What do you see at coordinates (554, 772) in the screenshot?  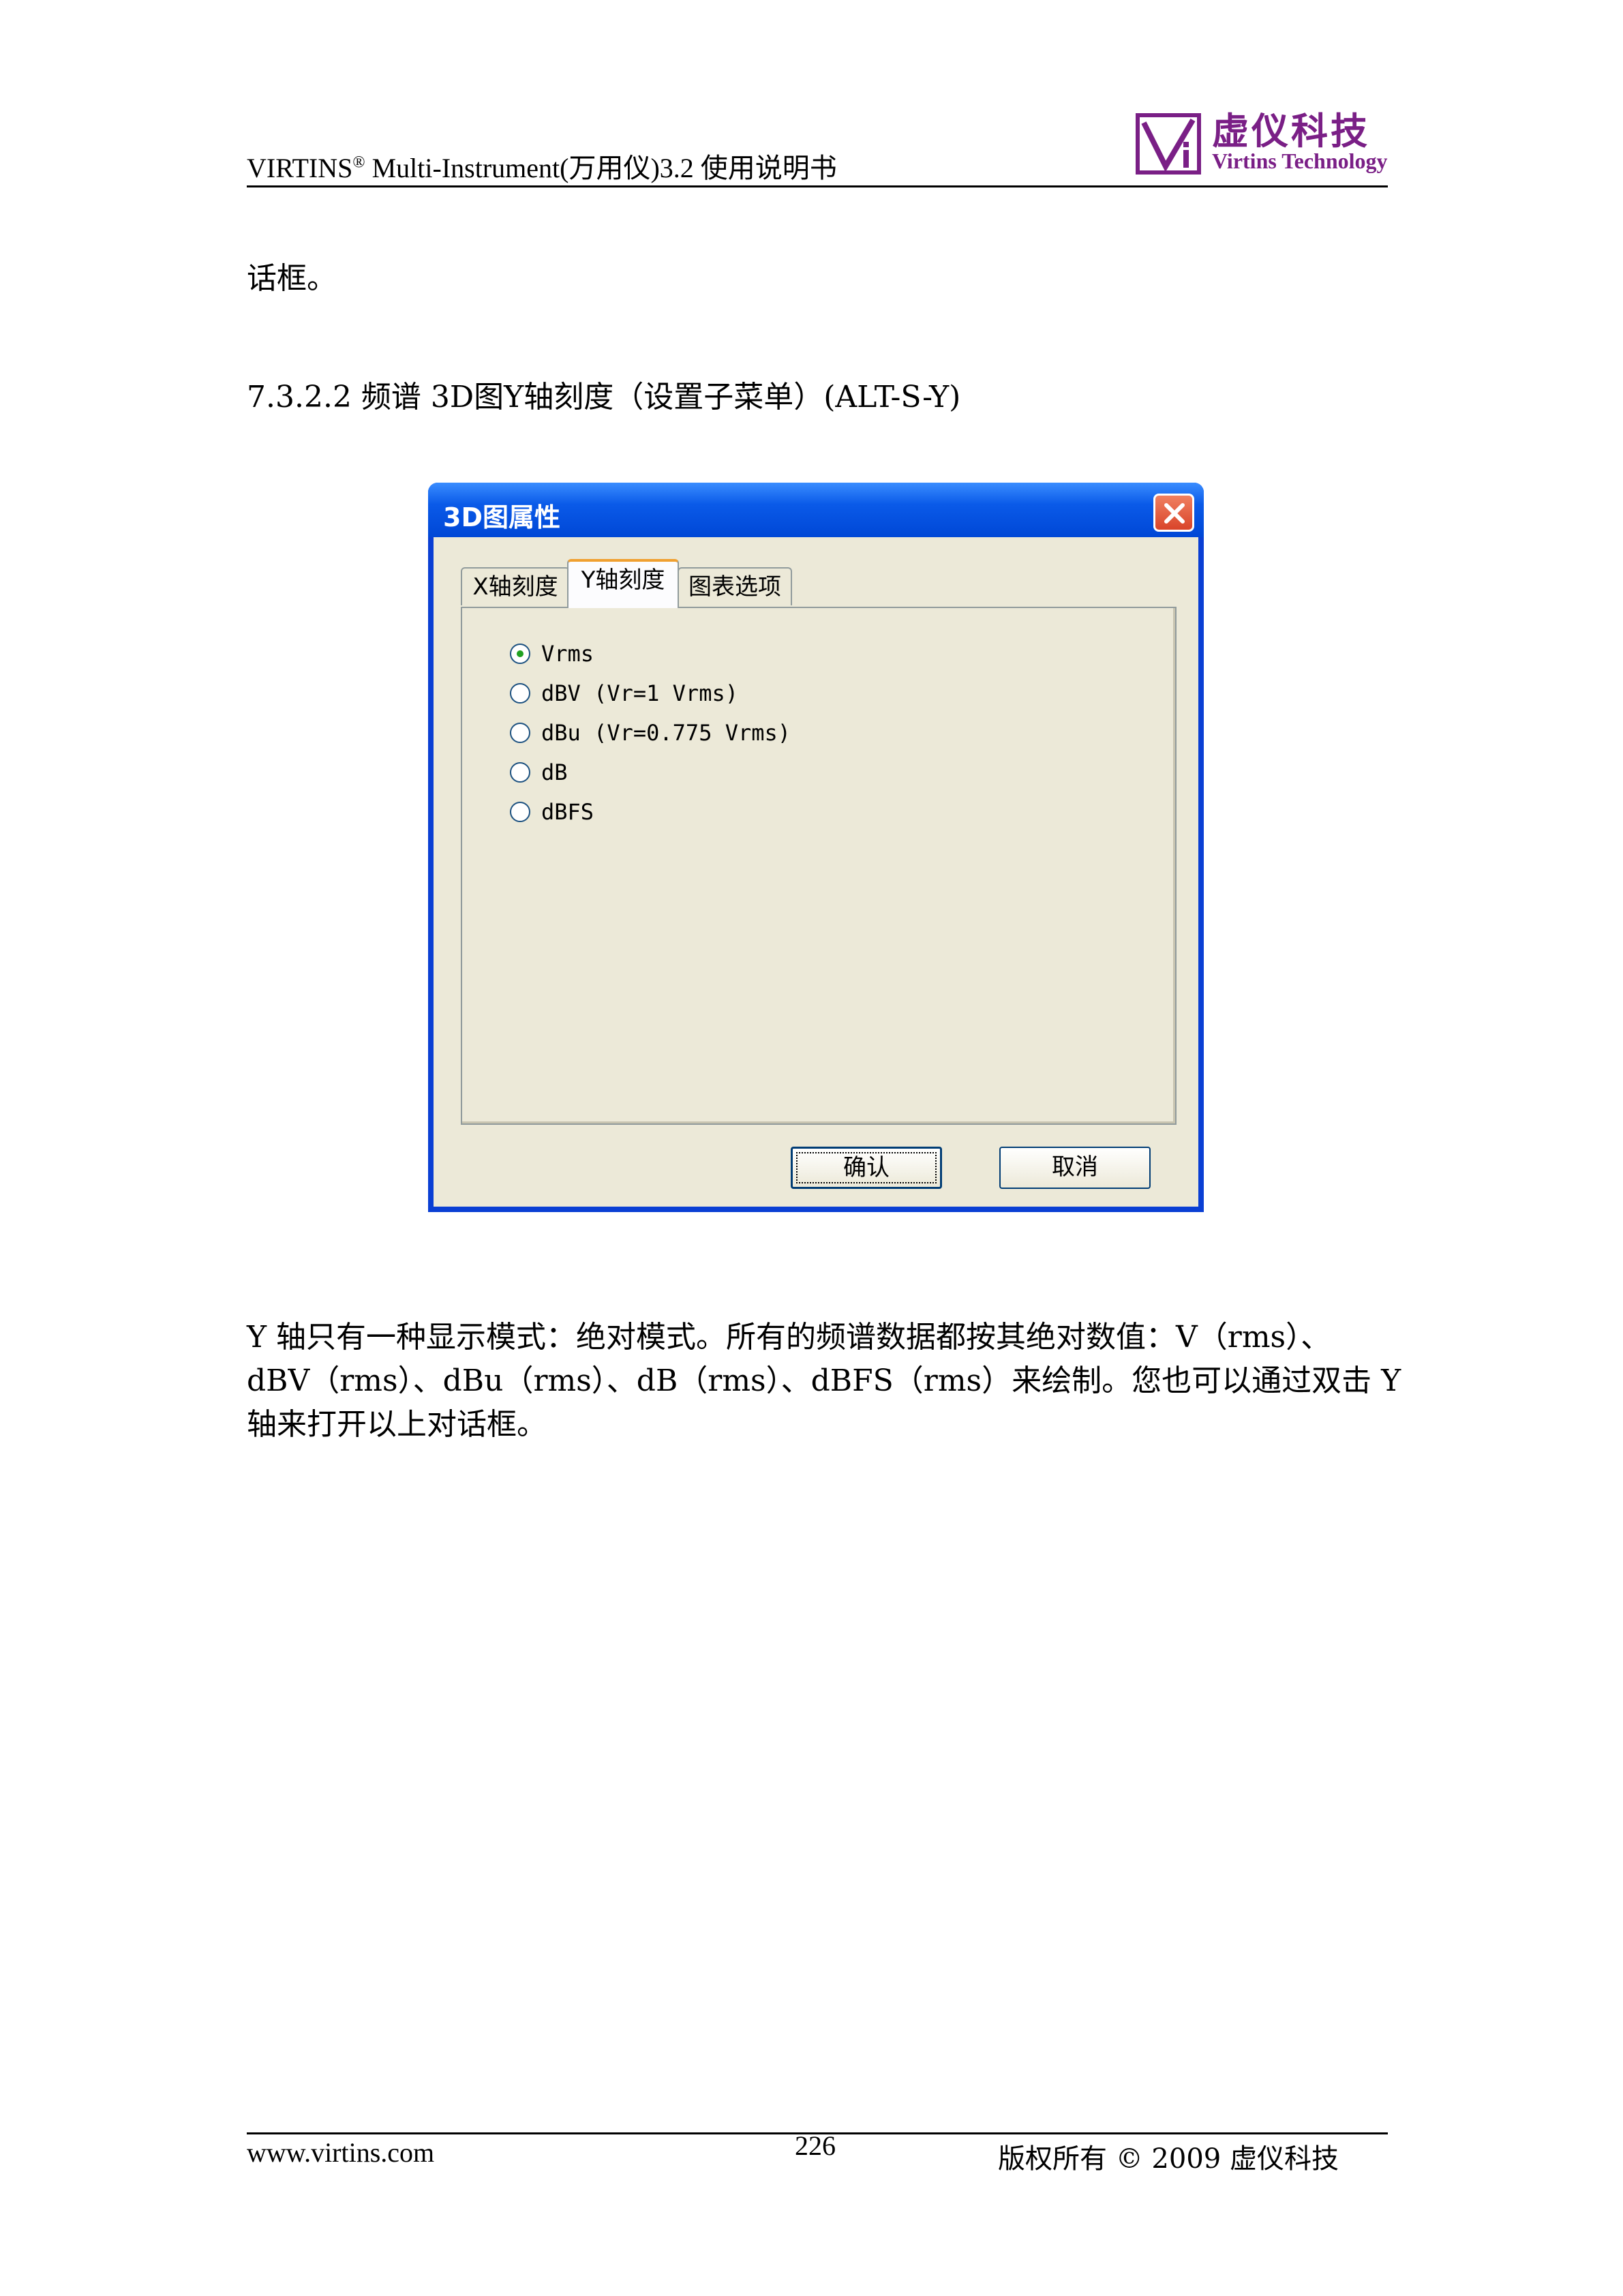 I see `radio-label: dB` at bounding box center [554, 772].